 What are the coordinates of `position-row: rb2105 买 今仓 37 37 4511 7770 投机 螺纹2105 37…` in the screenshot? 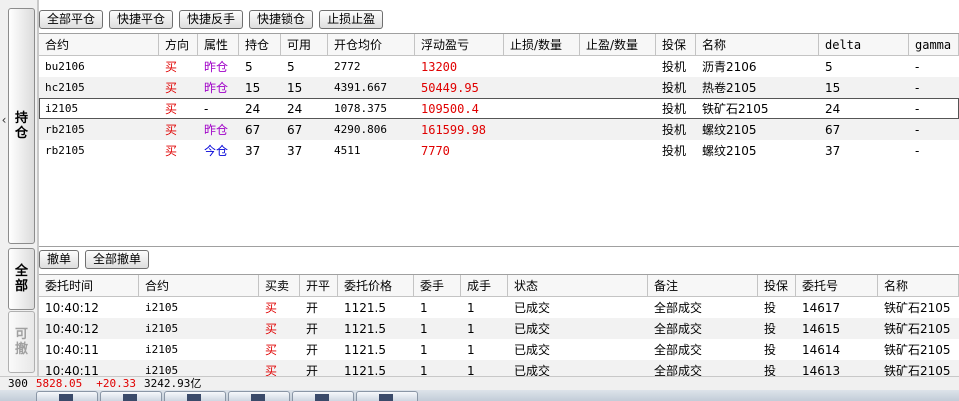 It's located at (499, 150).